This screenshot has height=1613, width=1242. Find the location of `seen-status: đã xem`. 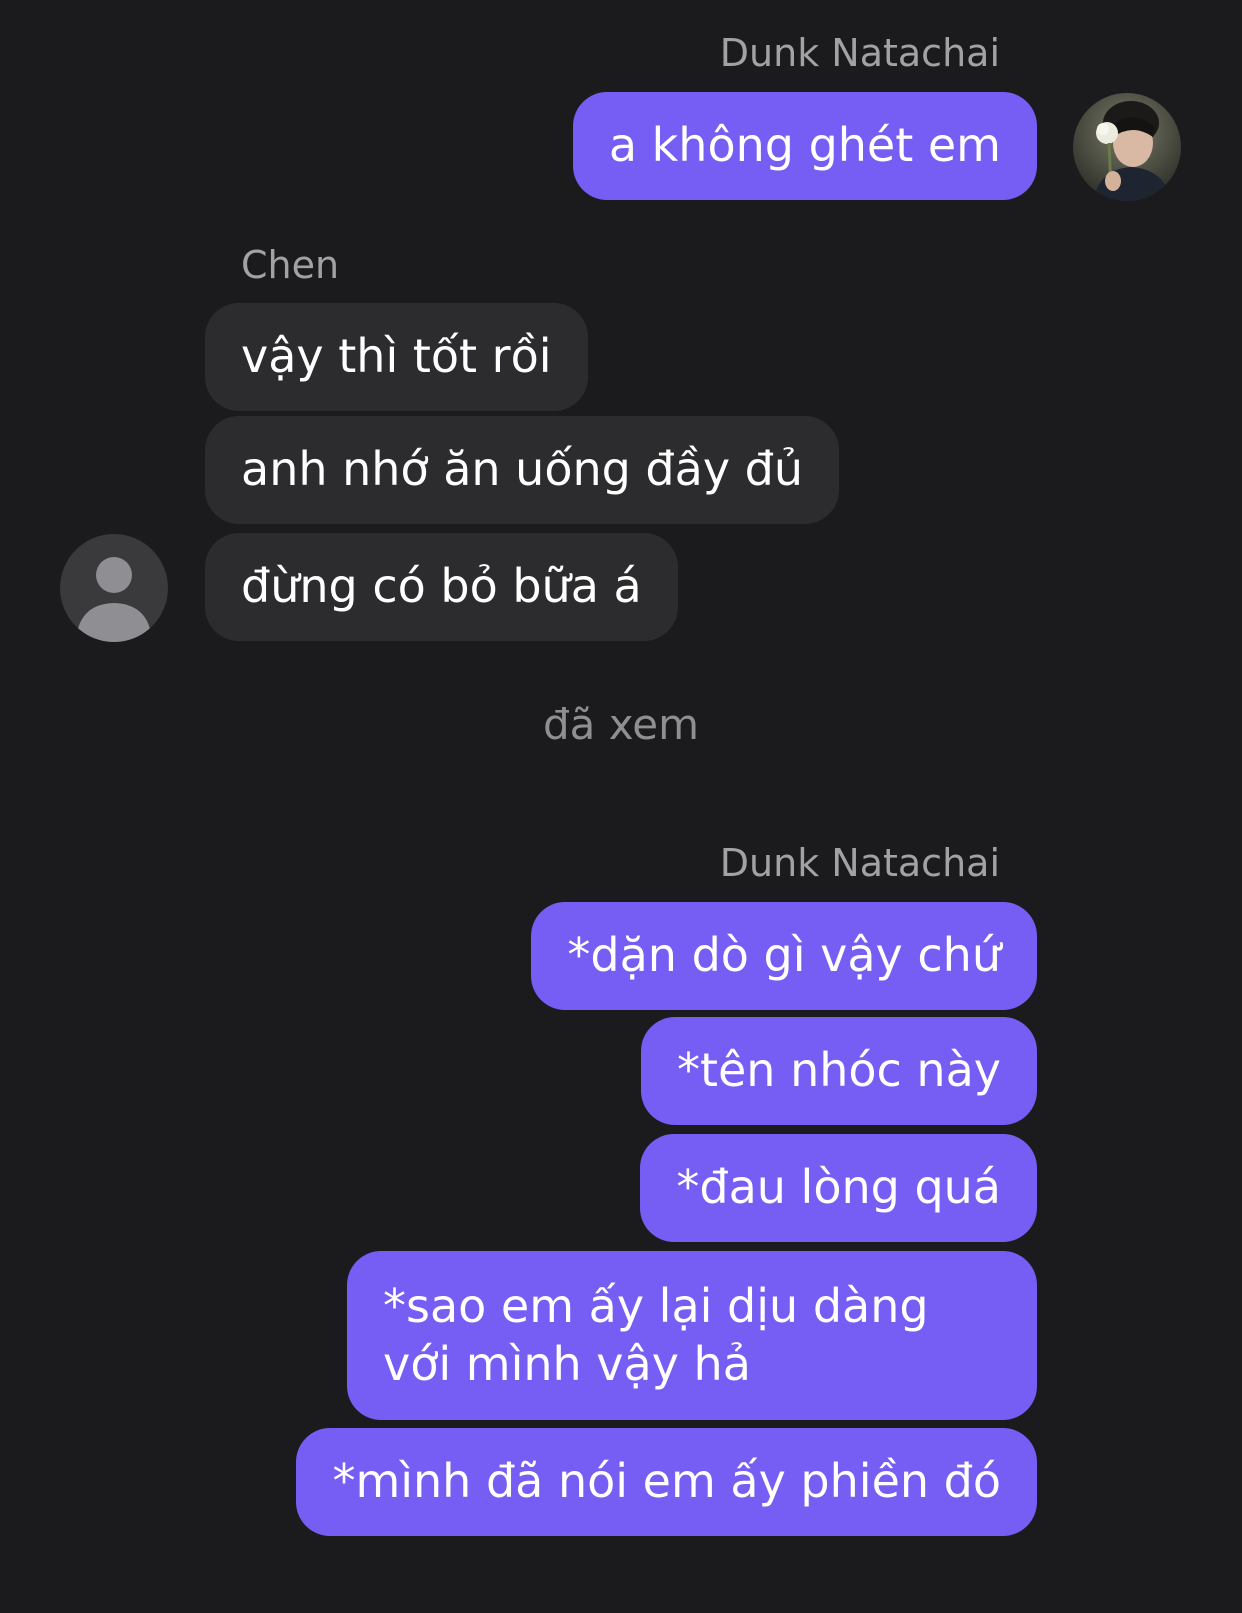

seen-status: đã xem is located at coordinates (621, 724).